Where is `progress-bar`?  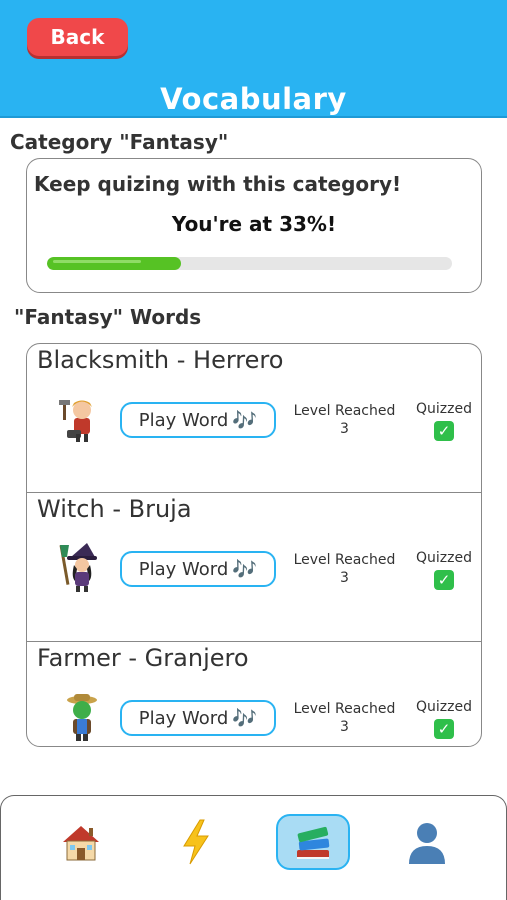 progress-bar is located at coordinates (249, 263).